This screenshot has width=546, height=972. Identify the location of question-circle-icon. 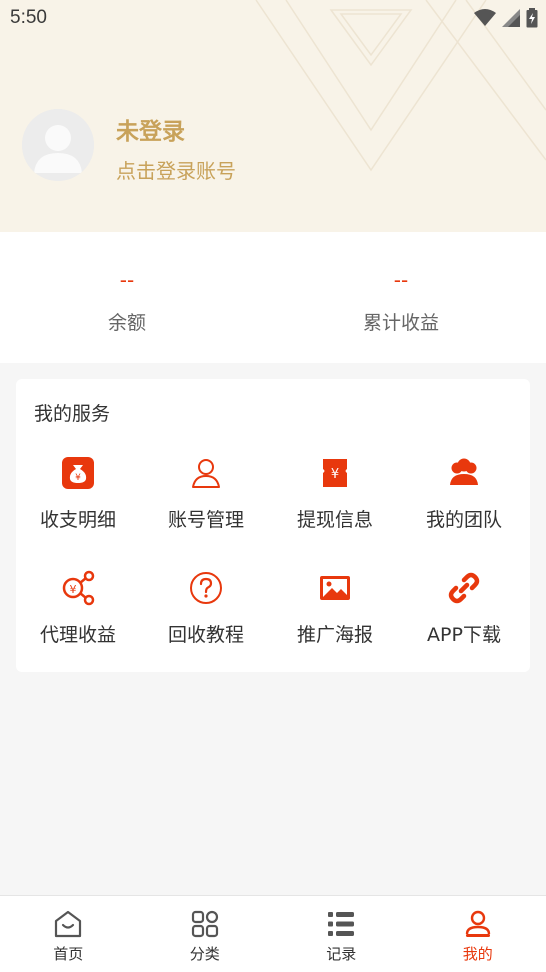
(206, 588).